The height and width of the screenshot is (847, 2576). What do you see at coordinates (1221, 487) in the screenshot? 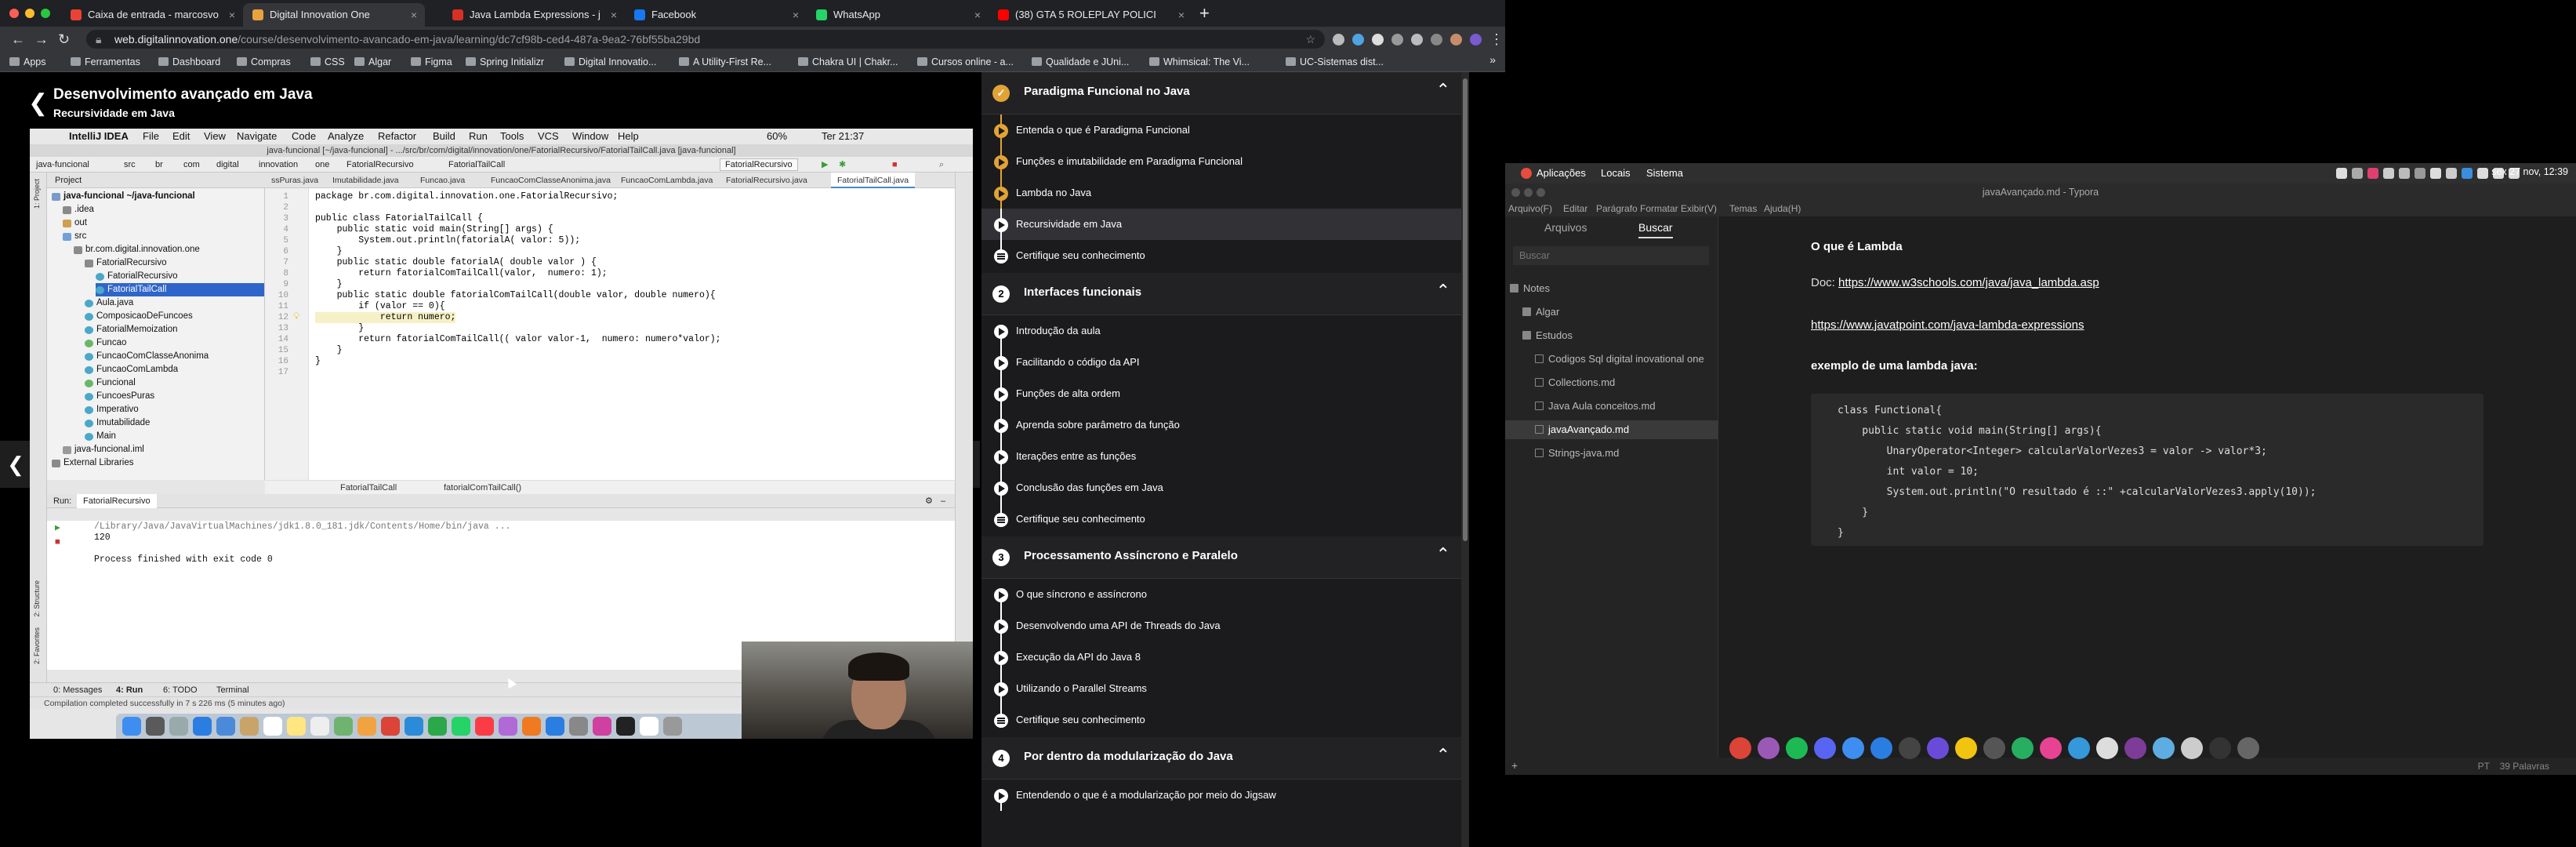
I see `lesson-item: Conclusão das funções em Java` at bounding box center [1221, 487].